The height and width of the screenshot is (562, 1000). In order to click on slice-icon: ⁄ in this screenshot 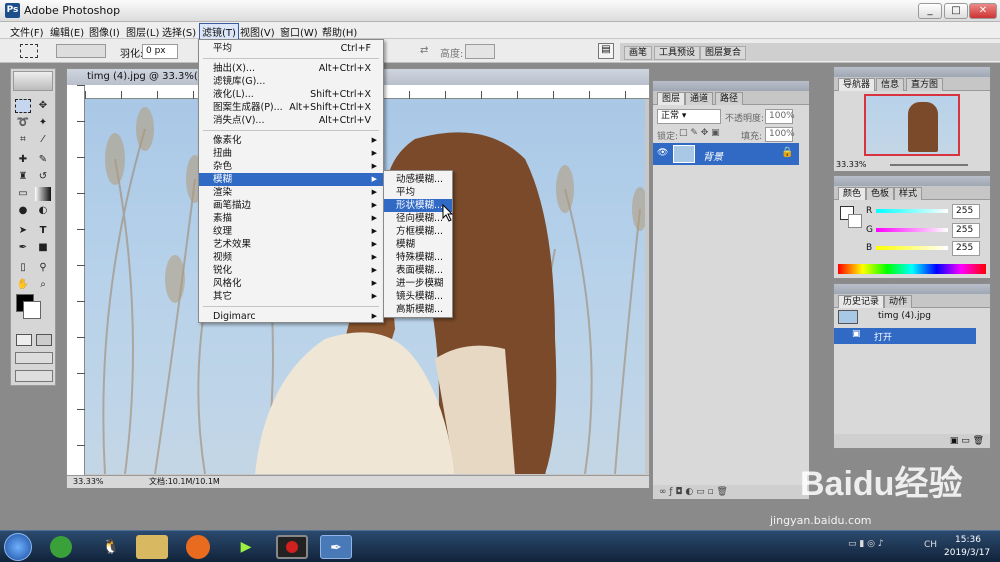, I will do `click(43, 140)`.